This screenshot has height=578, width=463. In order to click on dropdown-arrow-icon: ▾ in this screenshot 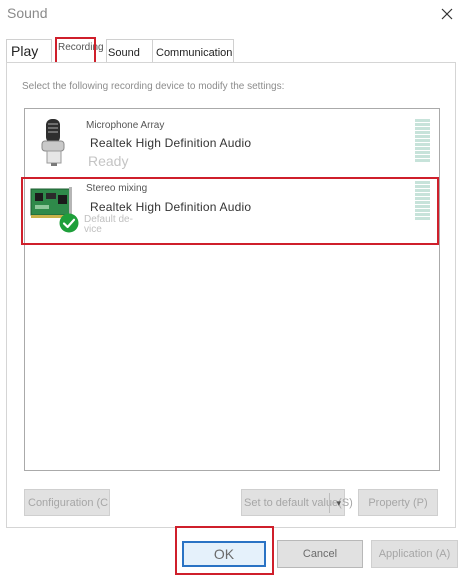, I will do `click(338, 503)`.